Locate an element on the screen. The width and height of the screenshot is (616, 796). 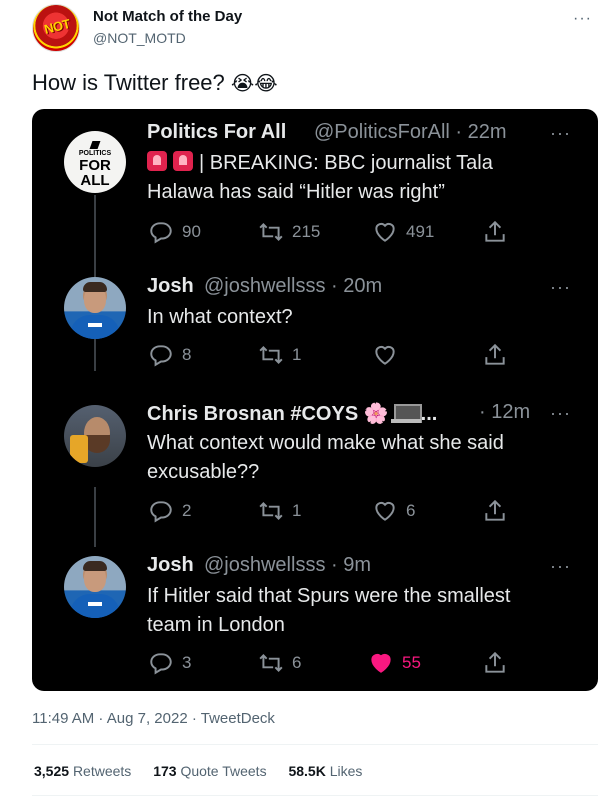
author-avatar: NOT is located at coordinates (56, 28).